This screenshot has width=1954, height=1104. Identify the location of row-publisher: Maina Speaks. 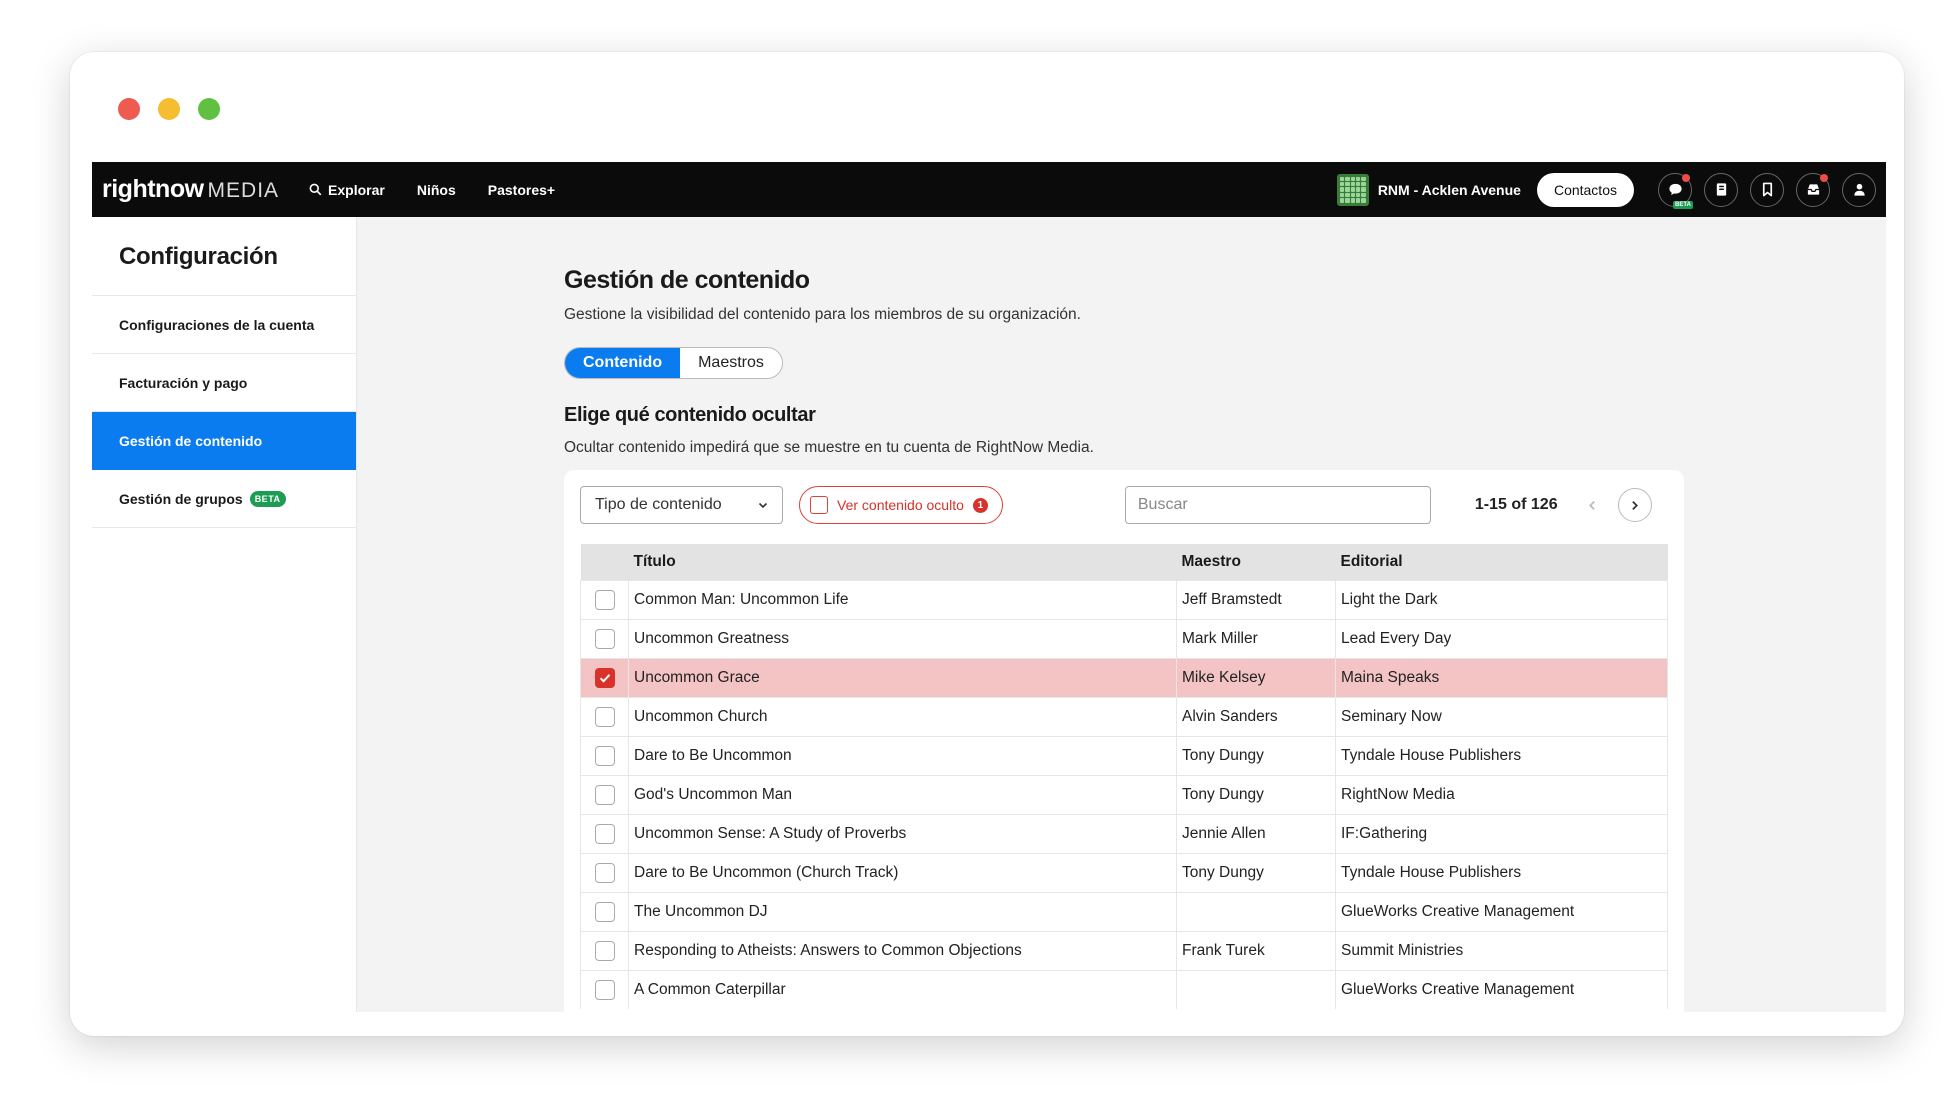
(1501, 677).